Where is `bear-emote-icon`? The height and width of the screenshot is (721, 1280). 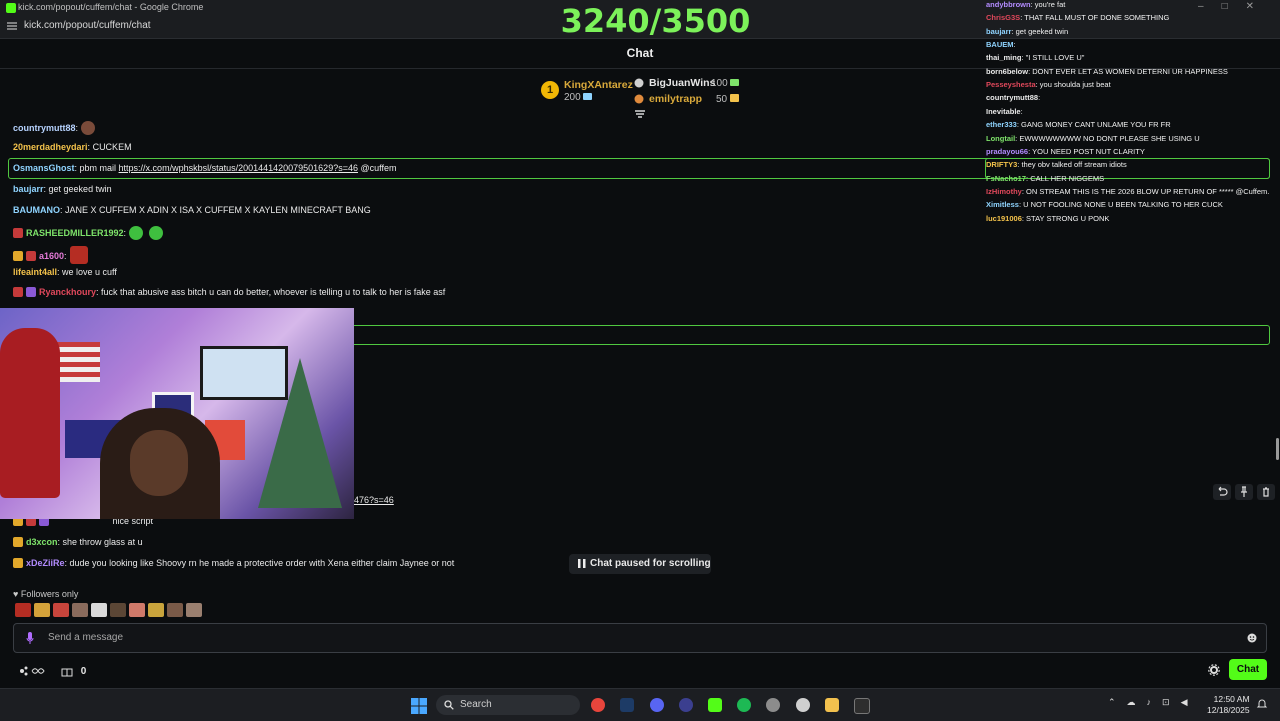 bear-emote-icon is located at coordinates (88, 128).